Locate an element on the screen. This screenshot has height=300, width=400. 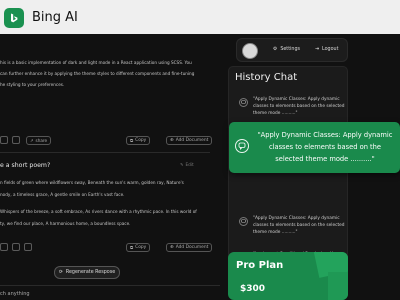
edit-button: ✎ Edit is located at coordinates (187, 164).